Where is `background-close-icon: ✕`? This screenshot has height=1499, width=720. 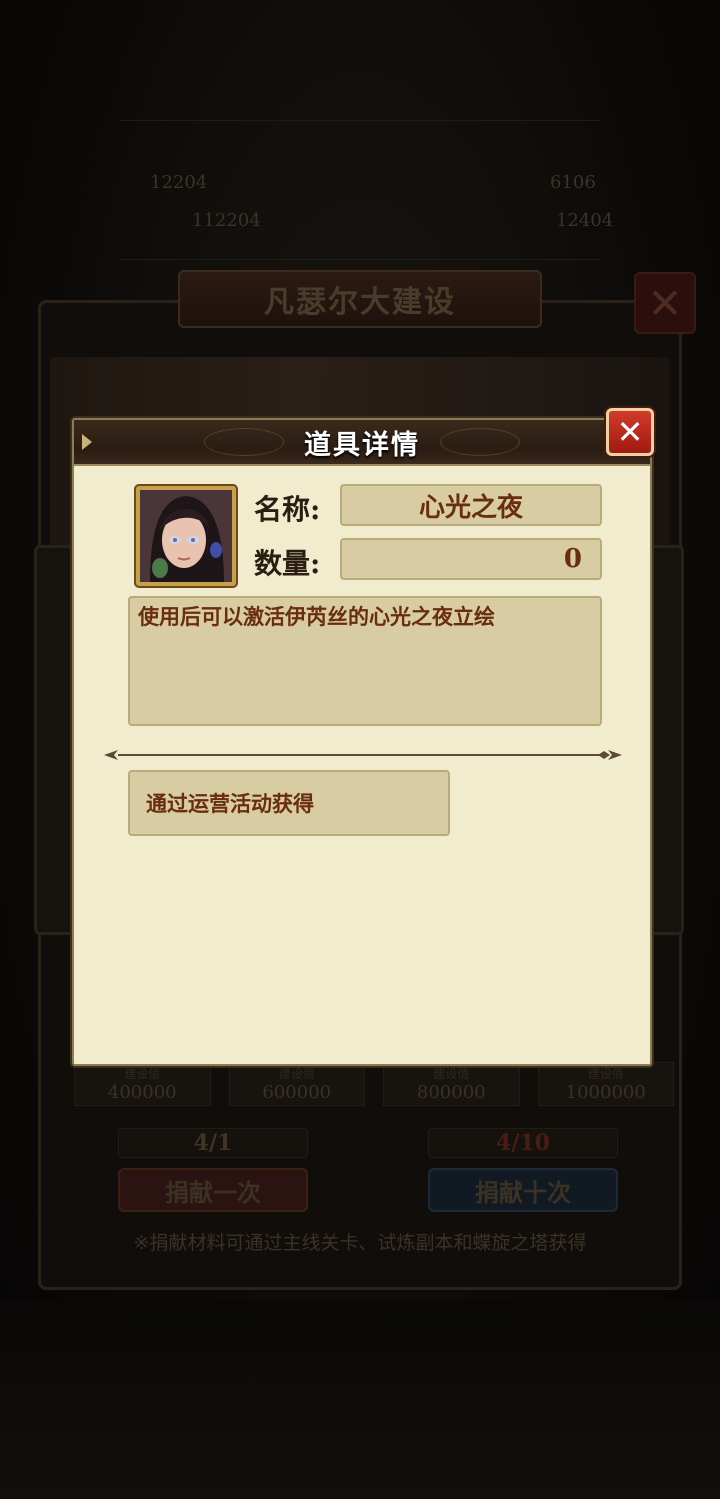 background-close-icon: ✕ is located at coordinates (665, 303).